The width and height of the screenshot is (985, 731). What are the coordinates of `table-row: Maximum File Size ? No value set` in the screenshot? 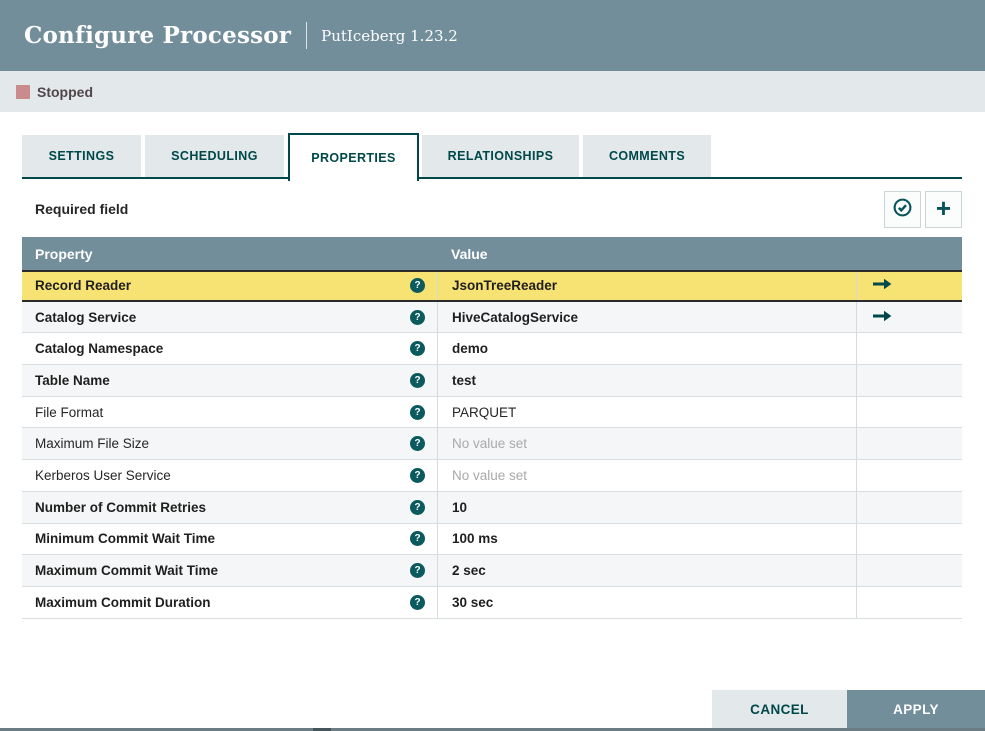 It's located at (492, 444).